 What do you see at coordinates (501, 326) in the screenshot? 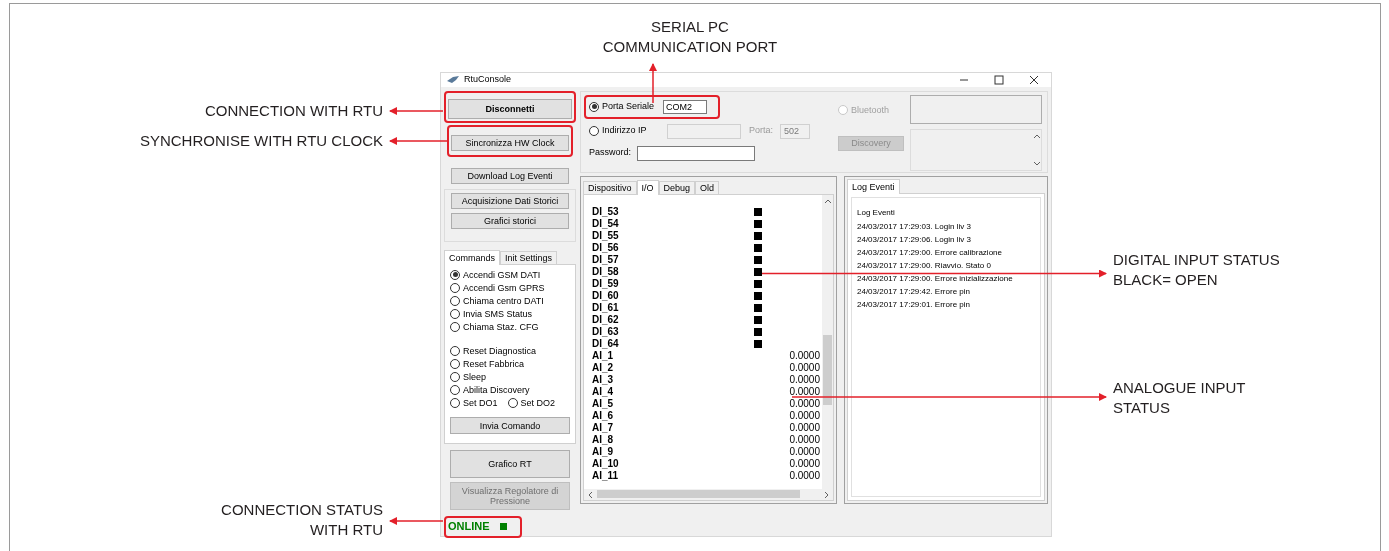
I see `radio-label: Chiama Staz. CFG` at bounding box center [501, 326].